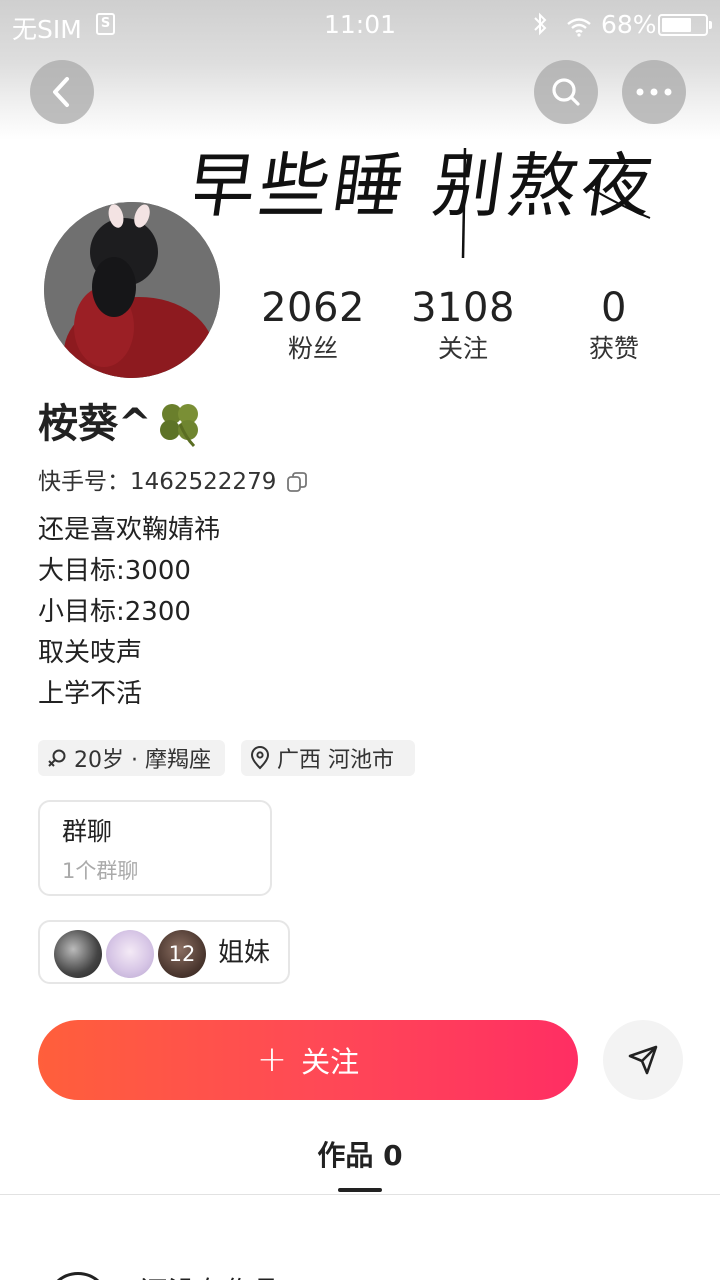 The height and width of the screenshot is (1280, 720). I want to click on send-icon, so click(643, 1060).